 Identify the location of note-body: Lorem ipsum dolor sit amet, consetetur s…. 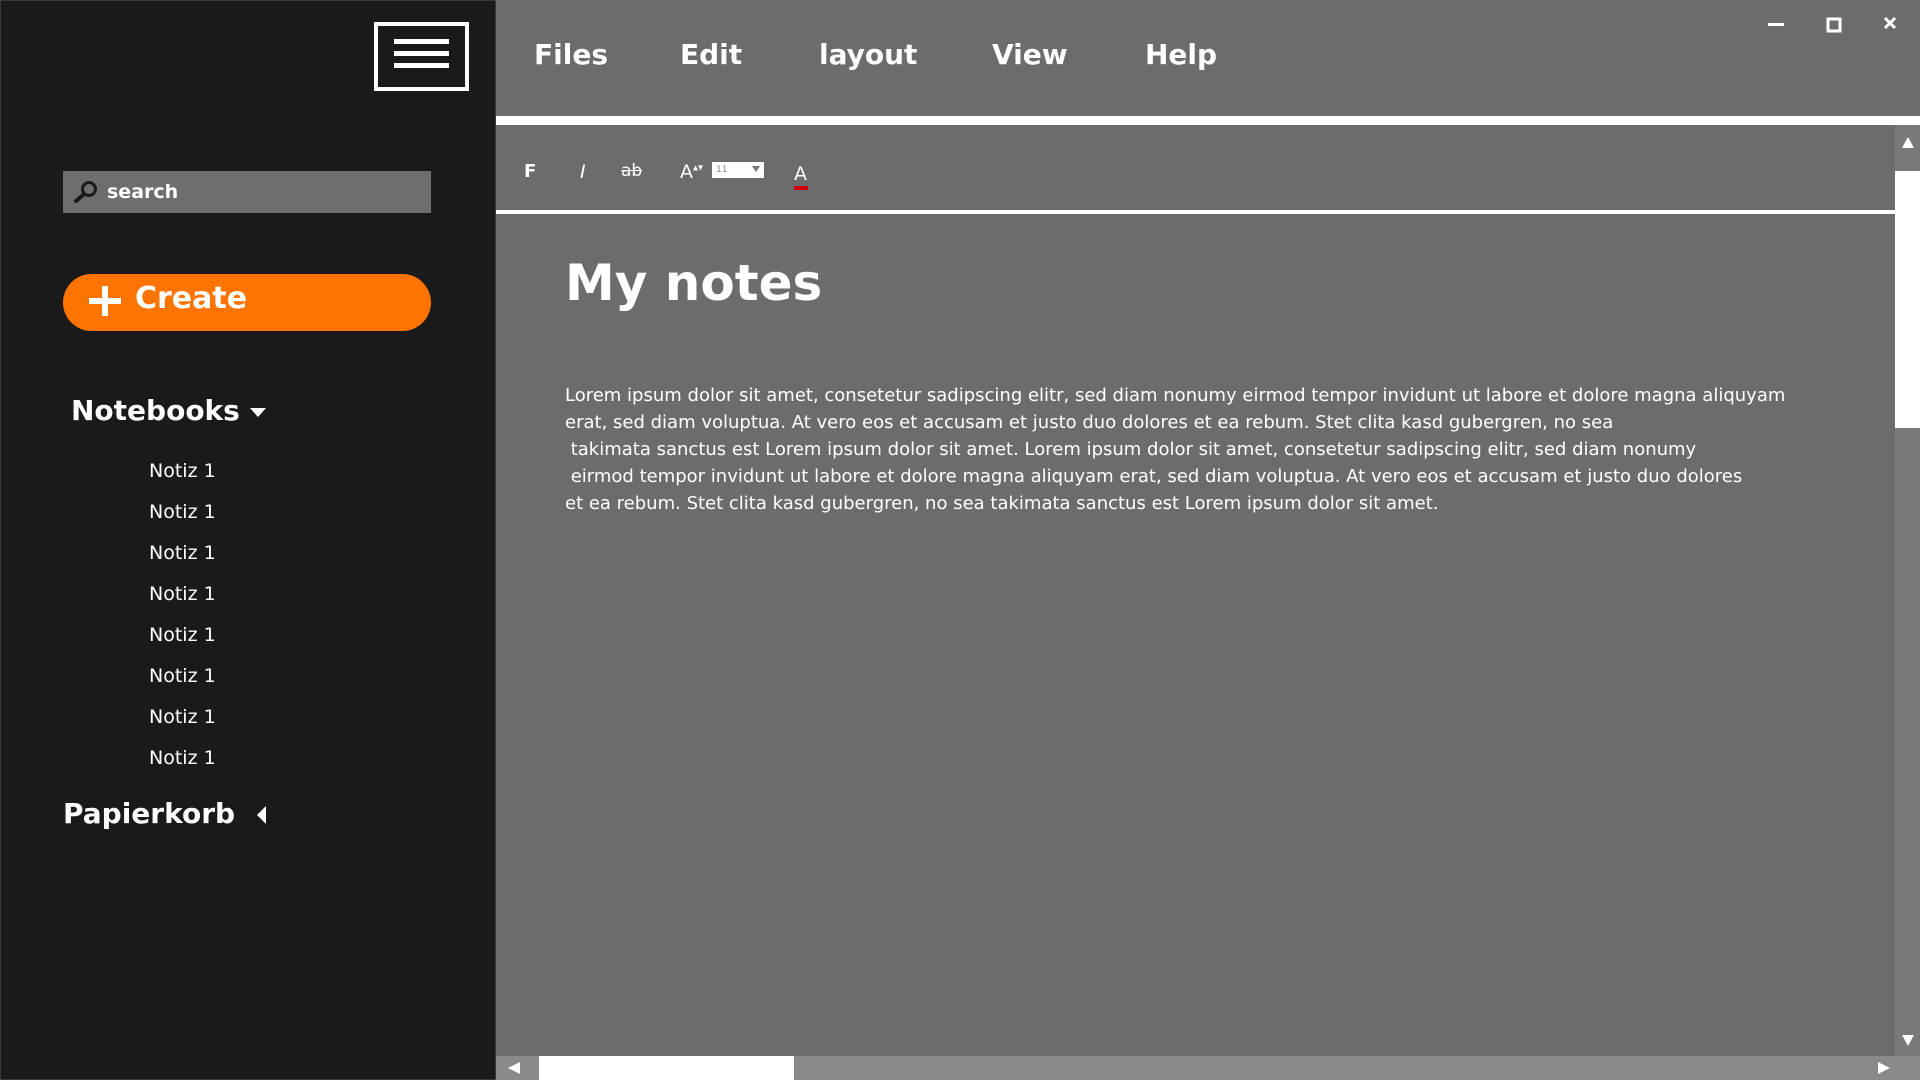
(1180, 449).